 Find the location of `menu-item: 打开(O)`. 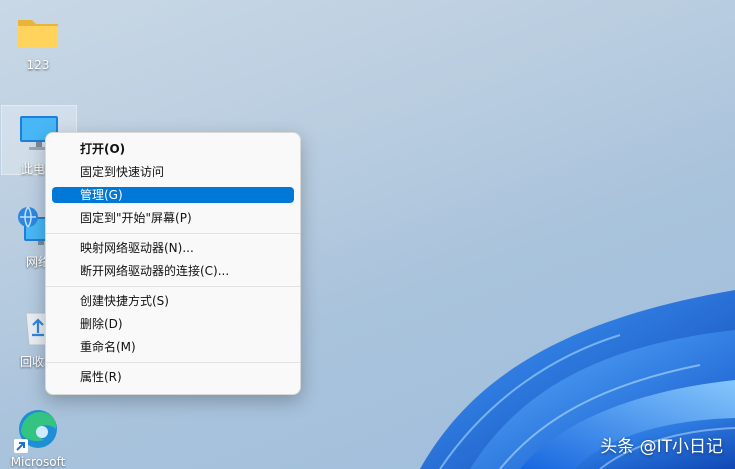

menu-item: 打开(O) is located at coordinates (173, 149).